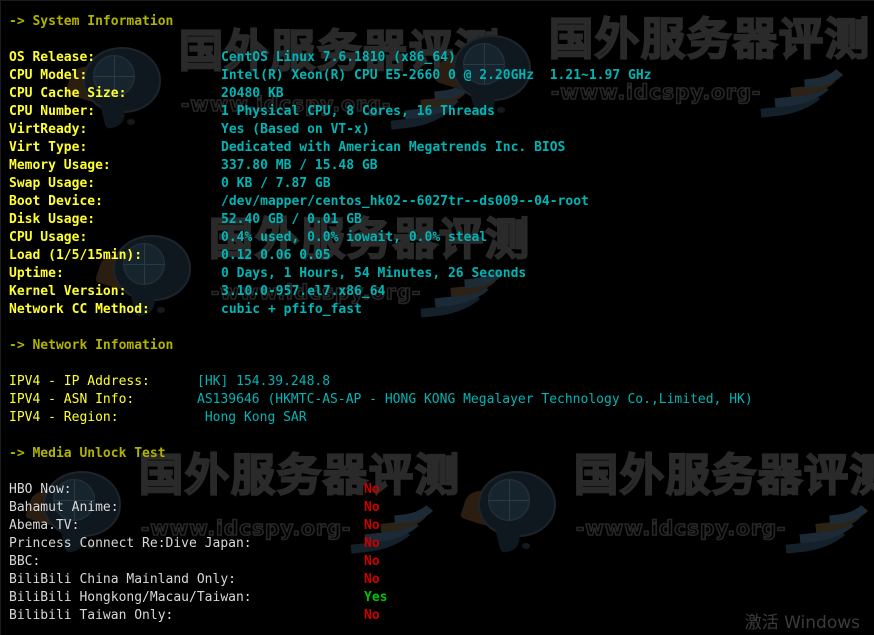  What do you see at coordinates (441, 130) in the screenshot?
I see `info-row: VirtReady: Yes (Based on VT-x)` at bounding box center [441, 130].